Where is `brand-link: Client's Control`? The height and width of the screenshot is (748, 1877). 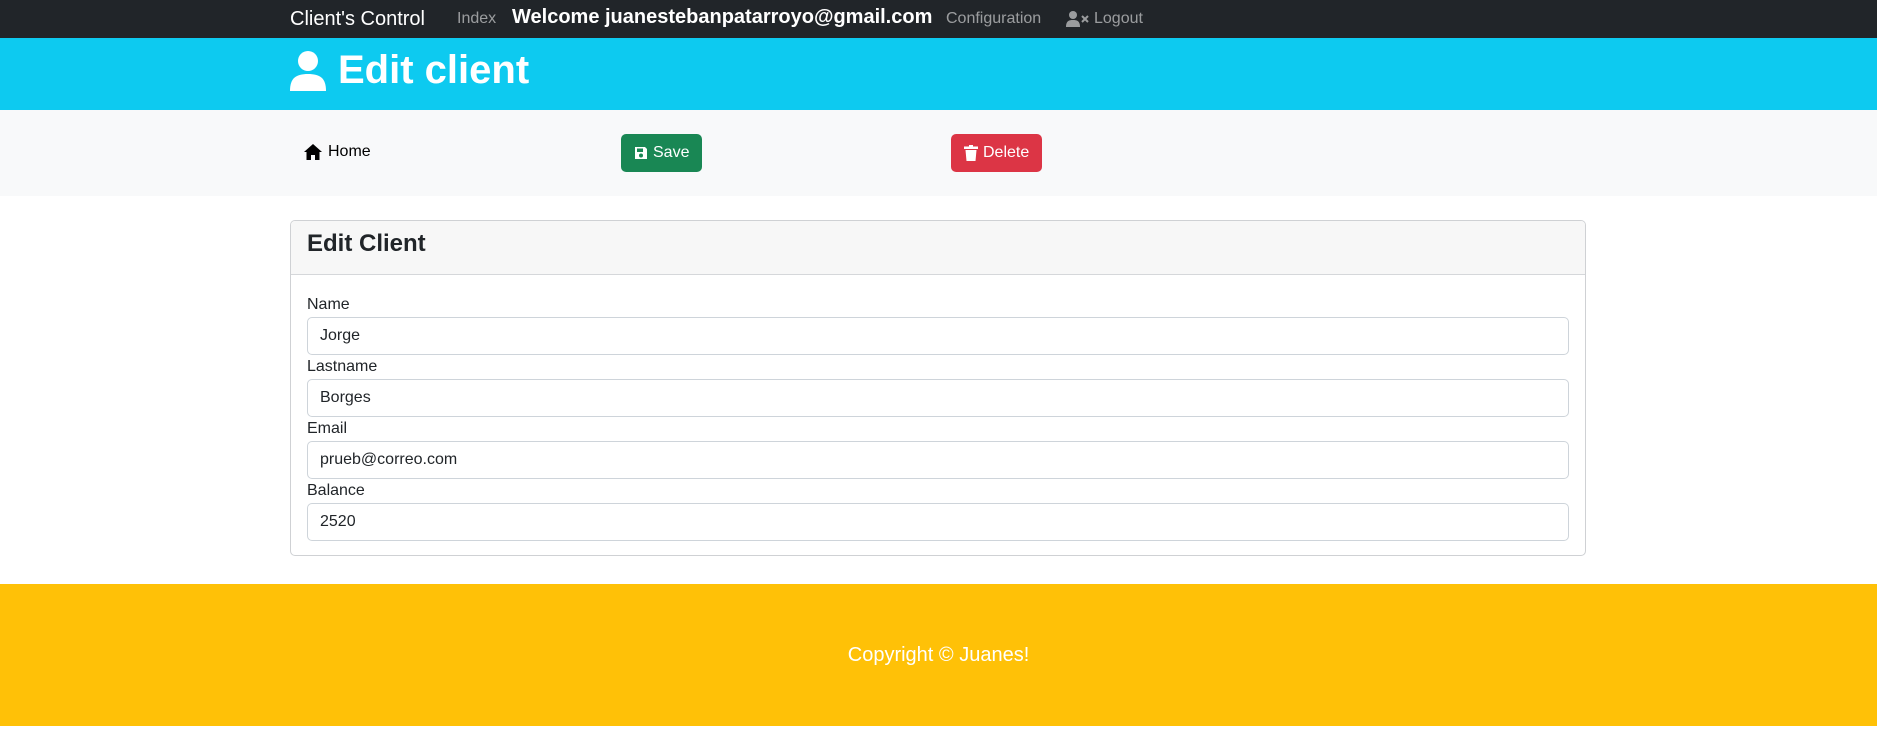
brand-link: Client's Control is located at coordinates (357, 19).